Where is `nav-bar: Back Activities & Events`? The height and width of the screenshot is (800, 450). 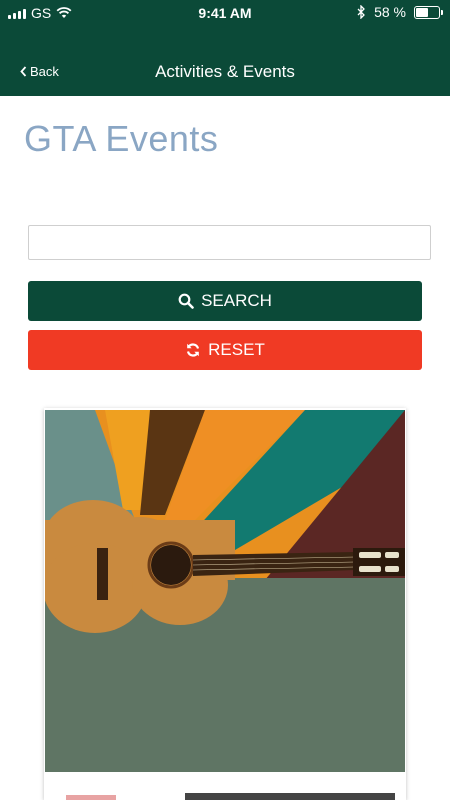
nav-bar: Back Activities & Events is located at coordinates (225, 61).